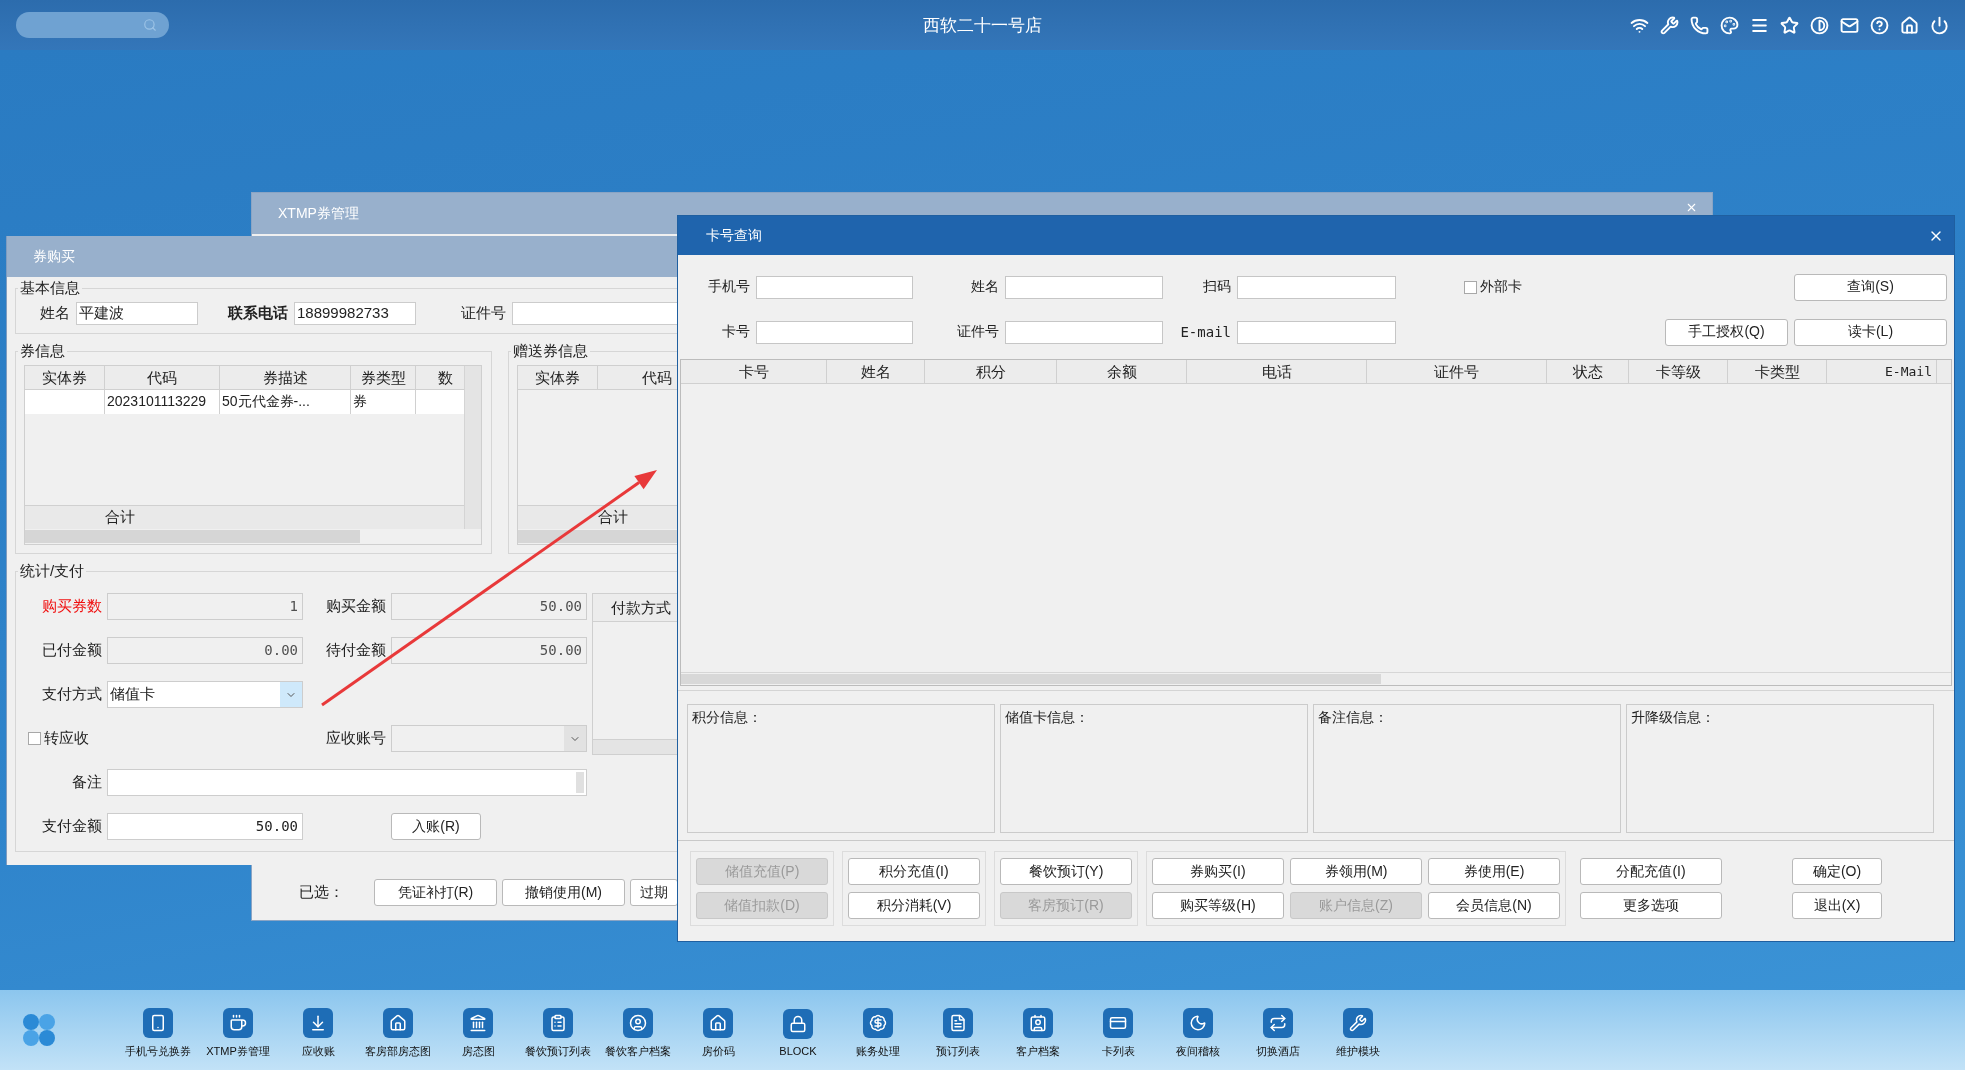 The width and height of the screenshot is (1965, 1070). What do you see at coordinates (958, 1022) in the screenshot?
I see `document-icon` at bounding box center [958, 1022].